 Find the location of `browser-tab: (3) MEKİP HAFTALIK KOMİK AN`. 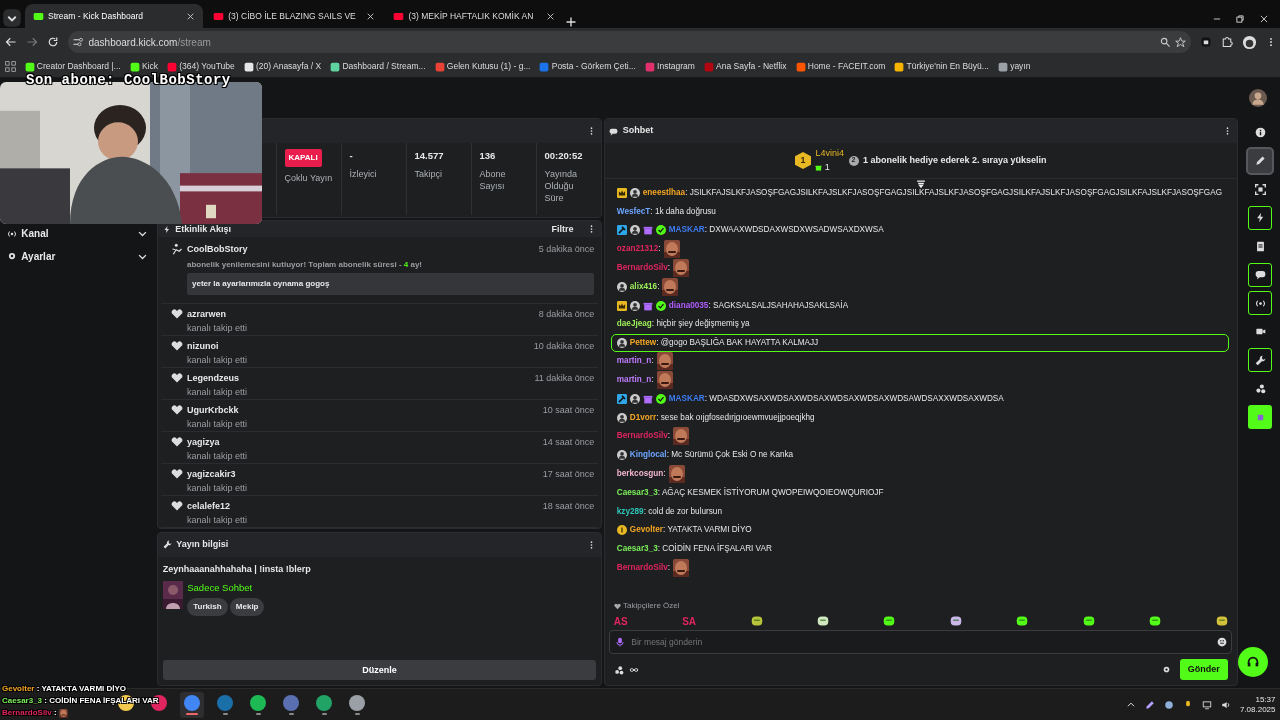

browser-tab: (3) MEKİP HAFTALIK KOMİK AN is located at coordinates (474, 16).